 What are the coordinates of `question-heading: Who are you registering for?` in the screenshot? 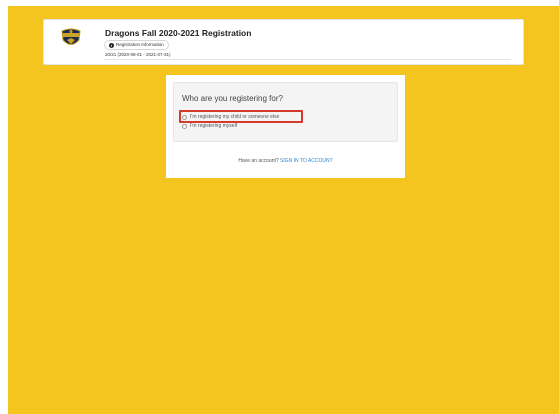 It's located at (232, 98).